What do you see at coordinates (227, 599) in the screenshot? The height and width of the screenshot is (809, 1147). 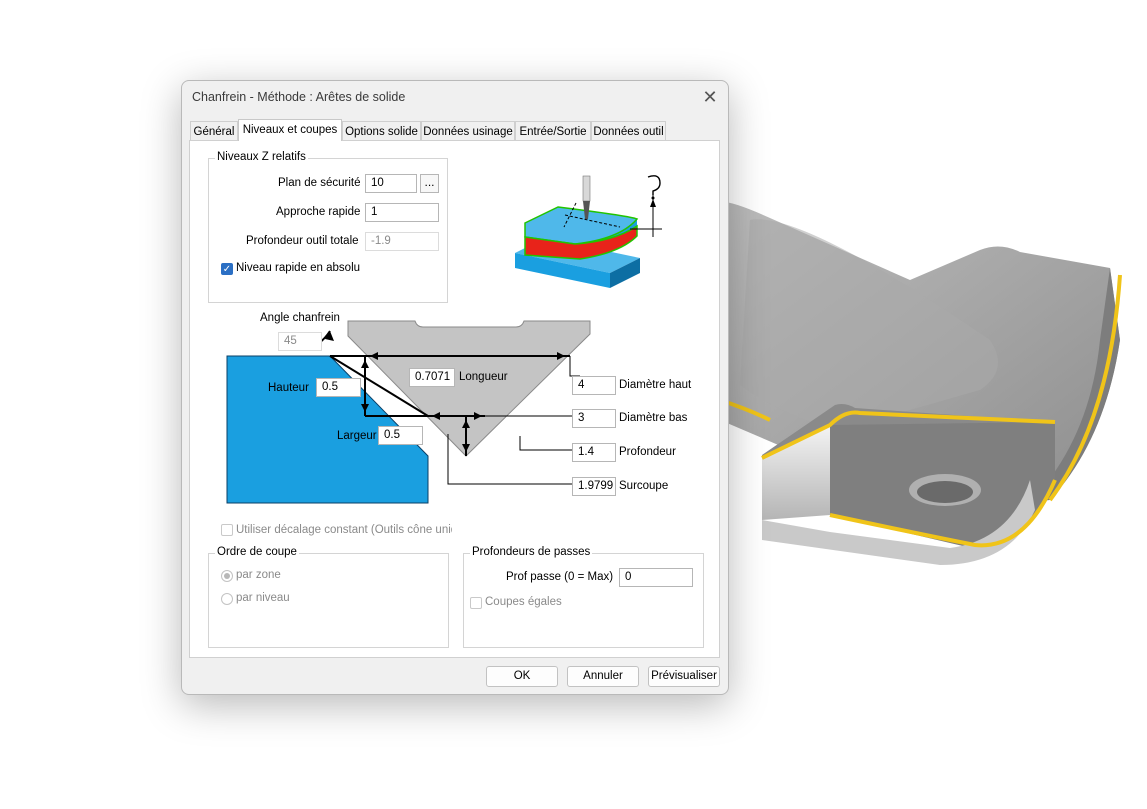 I see `by-level-radio` at bounding box center [227, 599].